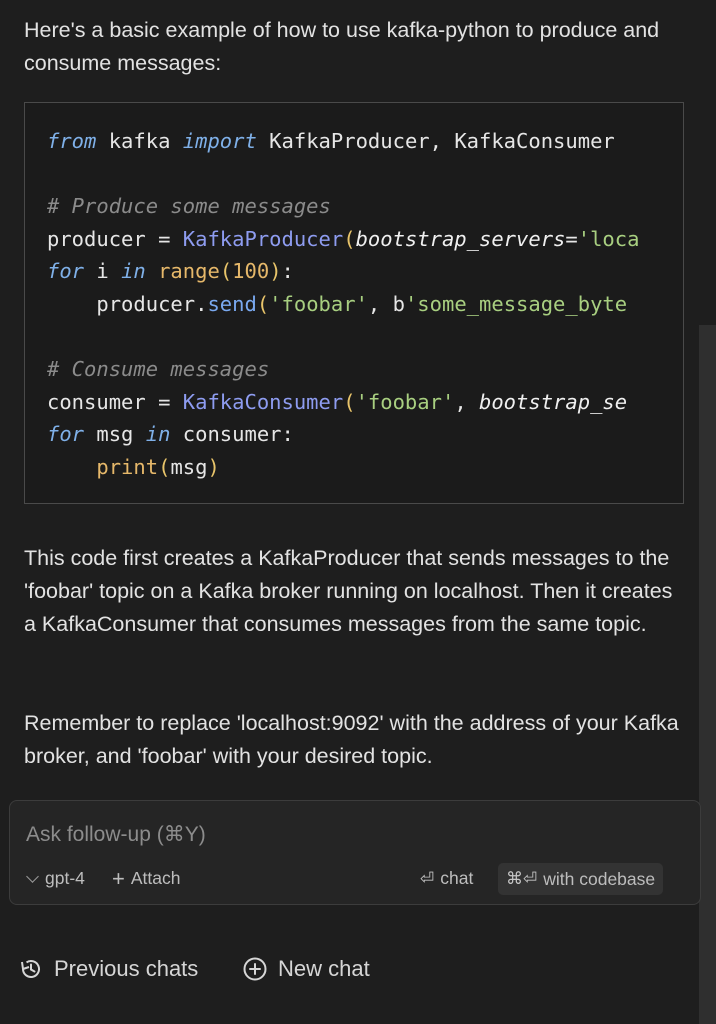  Describe the element at coordinates (255, 969) in the screenshot. I see `plus-circle-icon` at that location.